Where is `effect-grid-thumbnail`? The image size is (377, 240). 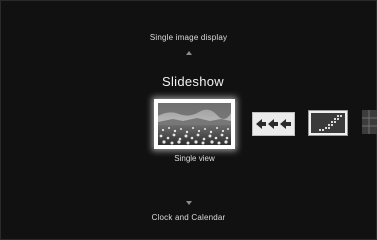
effect-grid-thumbnail is located at coordinates (369, 122).